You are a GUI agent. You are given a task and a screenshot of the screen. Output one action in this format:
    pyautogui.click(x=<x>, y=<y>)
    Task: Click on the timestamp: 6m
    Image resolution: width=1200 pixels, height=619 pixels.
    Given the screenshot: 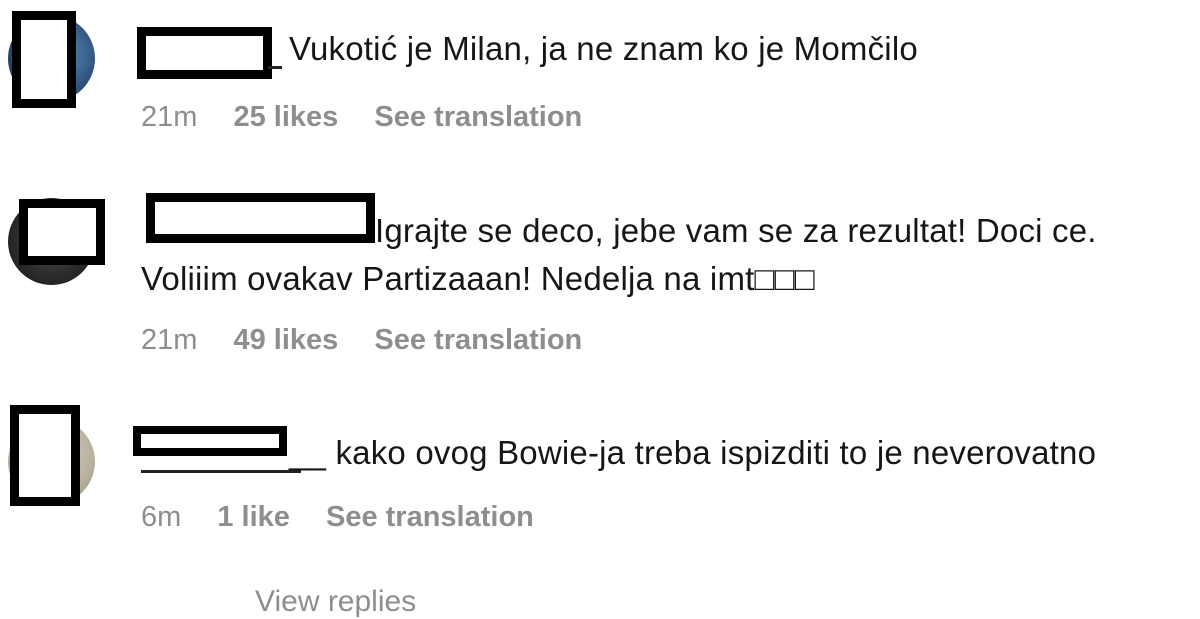 What is the action you would take?
    pyautogui.click(x=161, y=517)
    